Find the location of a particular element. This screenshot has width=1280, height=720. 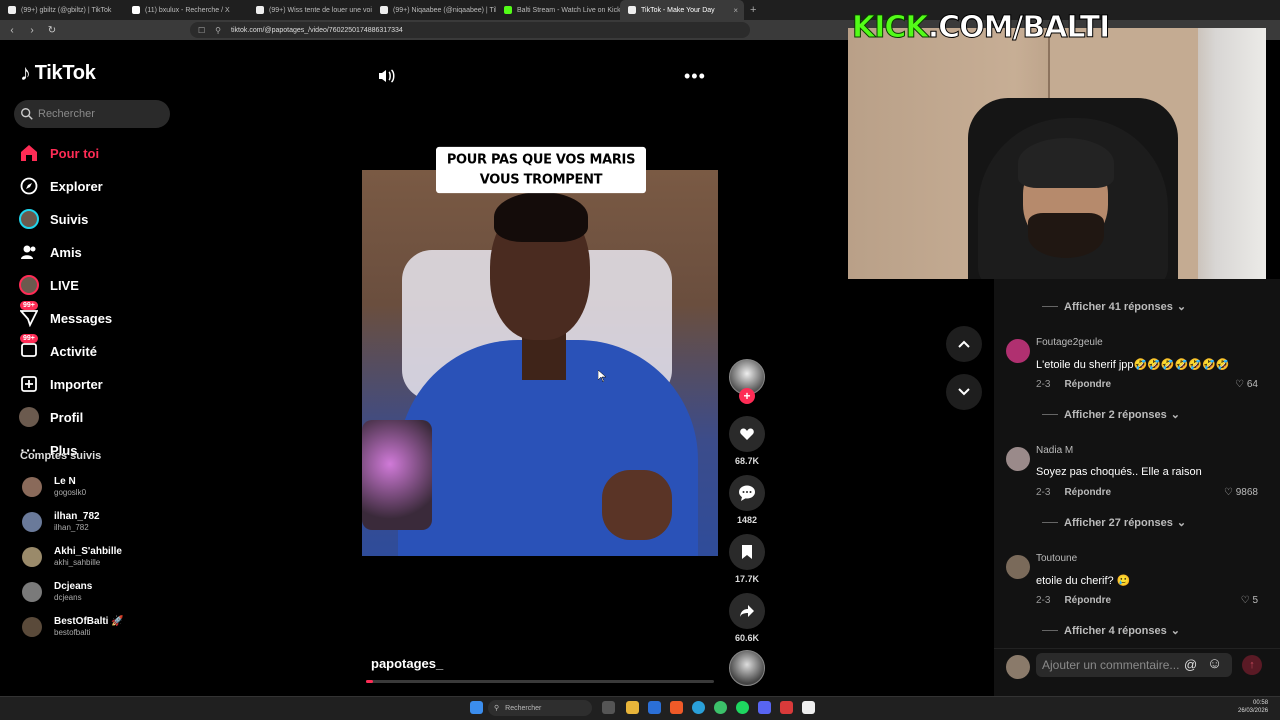

nav-item-messages: 99+ Messages is located at coordinates (65, 315).